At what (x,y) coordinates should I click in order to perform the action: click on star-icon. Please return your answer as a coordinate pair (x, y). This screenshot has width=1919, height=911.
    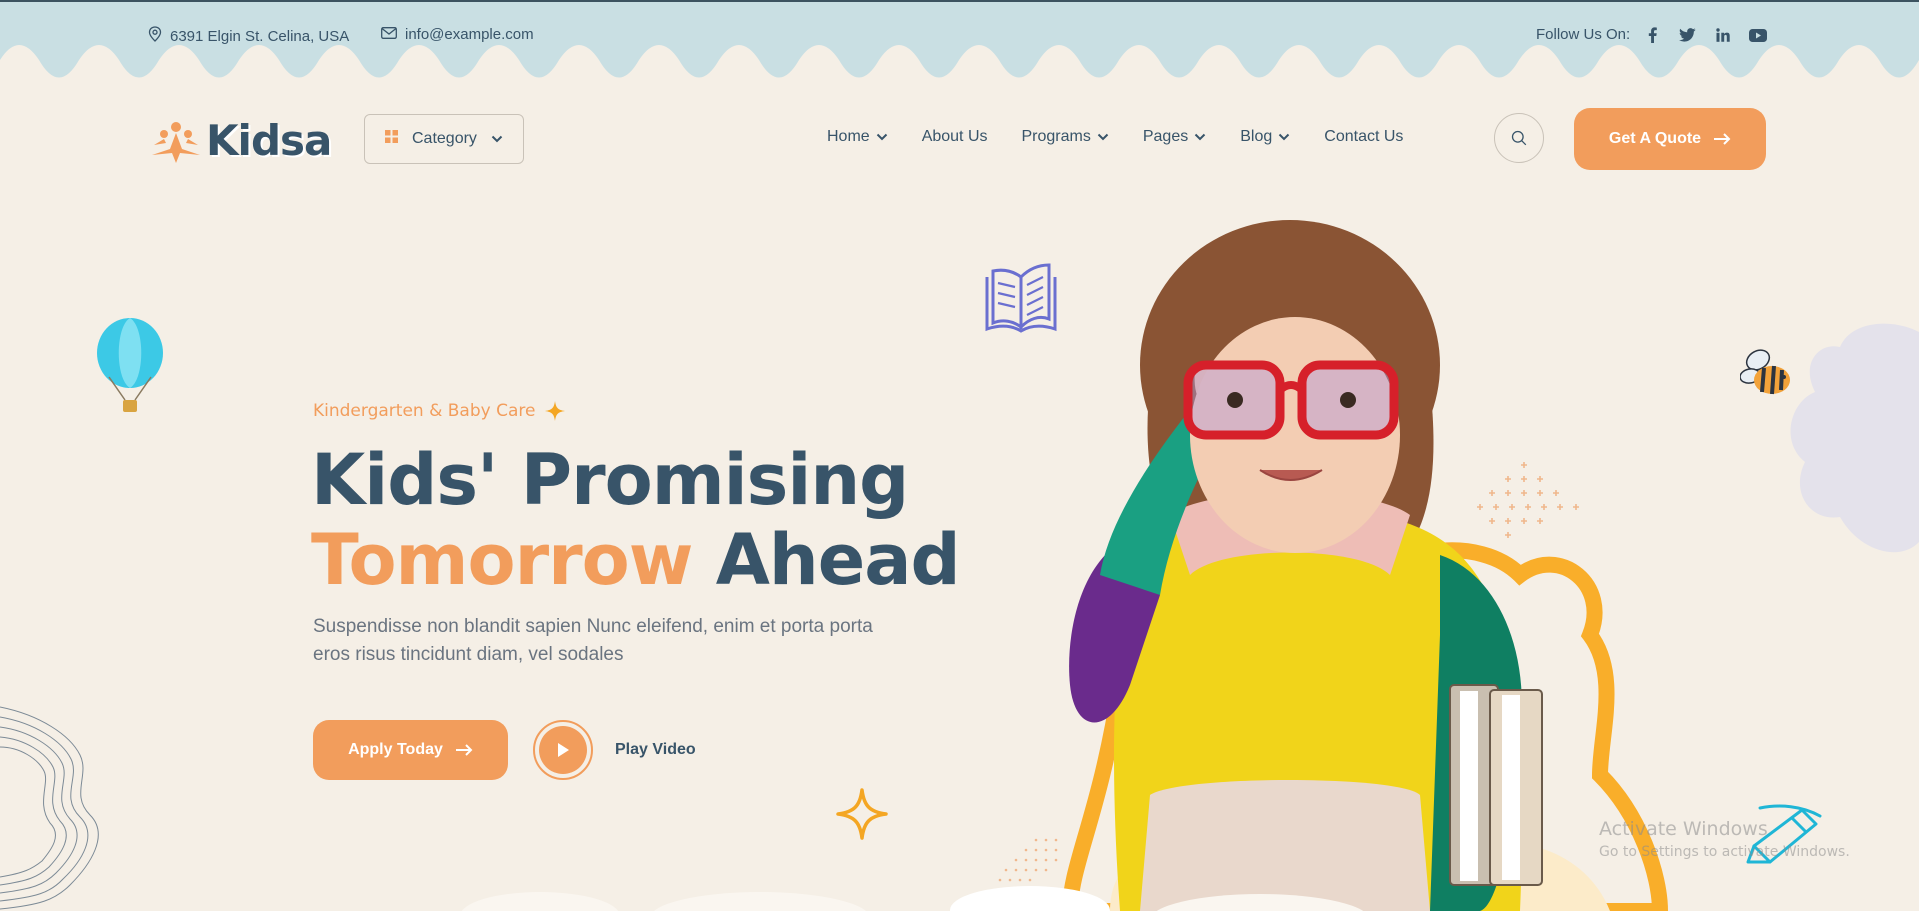
    Looking at the image, I should click on (555, 411).